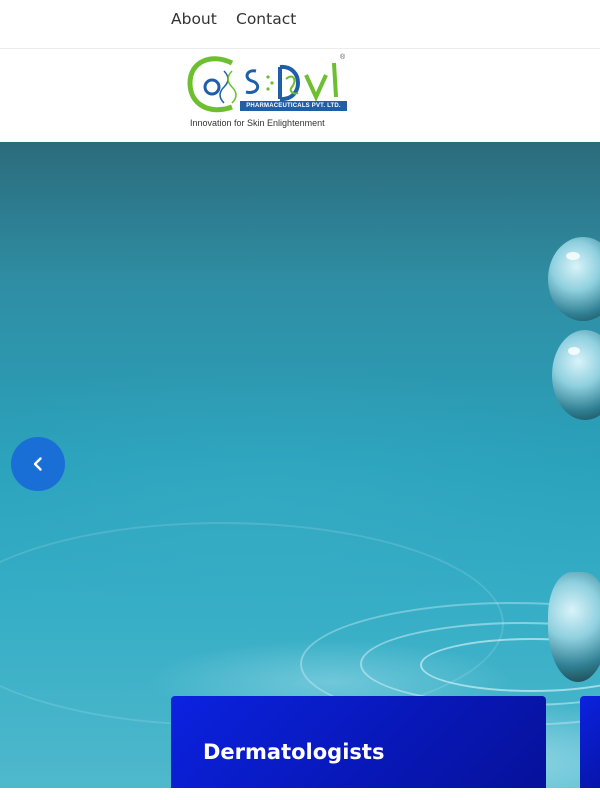  I want to click on logo-tagline: Innovation for Skin Enlightenment, so click(257, 123).